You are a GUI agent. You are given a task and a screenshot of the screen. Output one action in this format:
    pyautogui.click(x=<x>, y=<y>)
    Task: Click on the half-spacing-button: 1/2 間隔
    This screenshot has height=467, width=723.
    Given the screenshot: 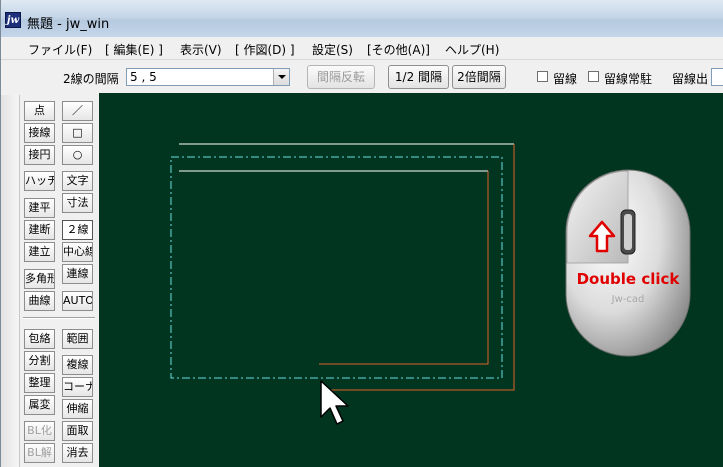 What is the action you would take?
    pyautogui.click(x=418, y=77)
    